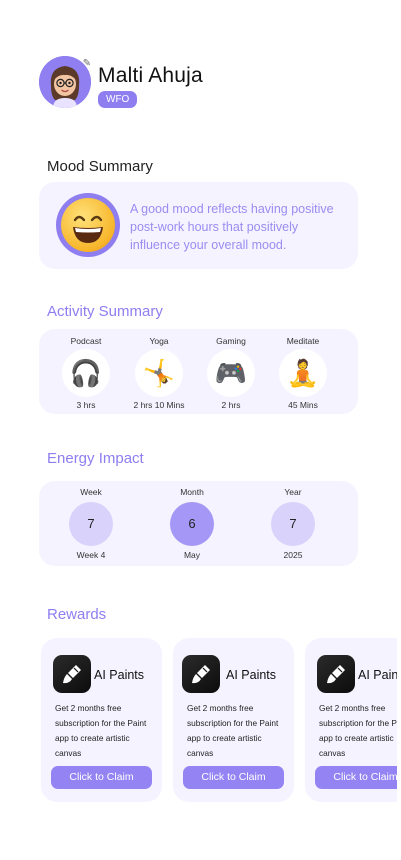 The image size is (401, 860). What do you see at coordinates (86, 341) in the screenshot?
I see `activity-name: Podcast` at bounding box center [86, 341].